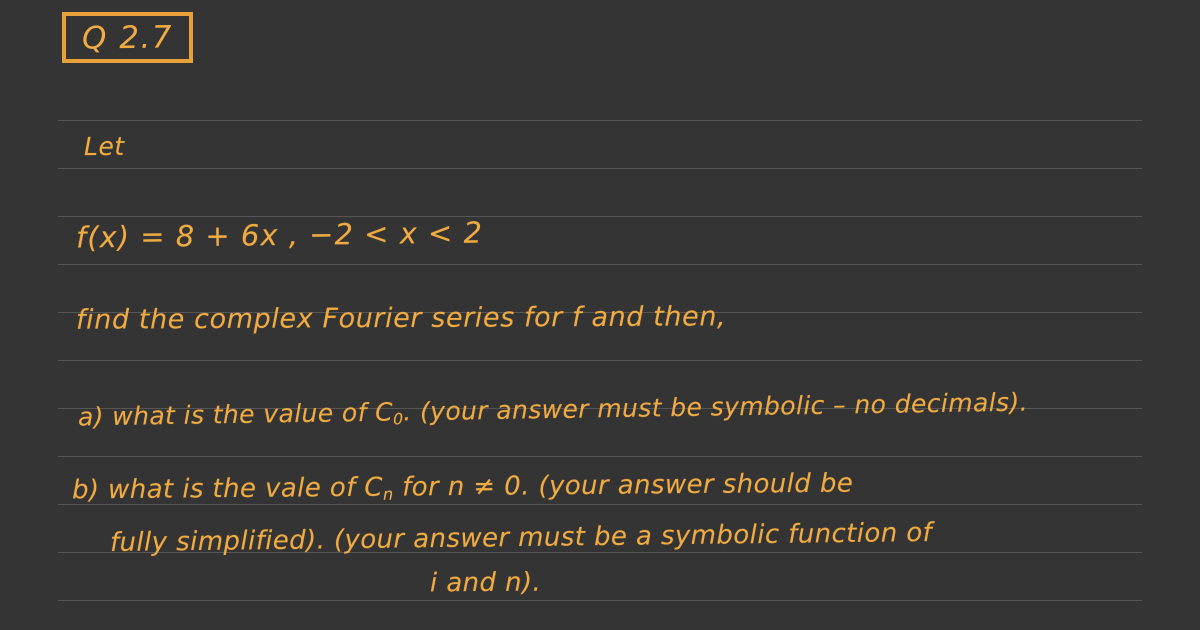 The width and height of the screenshot is (1200, 630). Describe the element at coordinates (104, 146) in the screenshot. I see `line-let: Let` at that location.